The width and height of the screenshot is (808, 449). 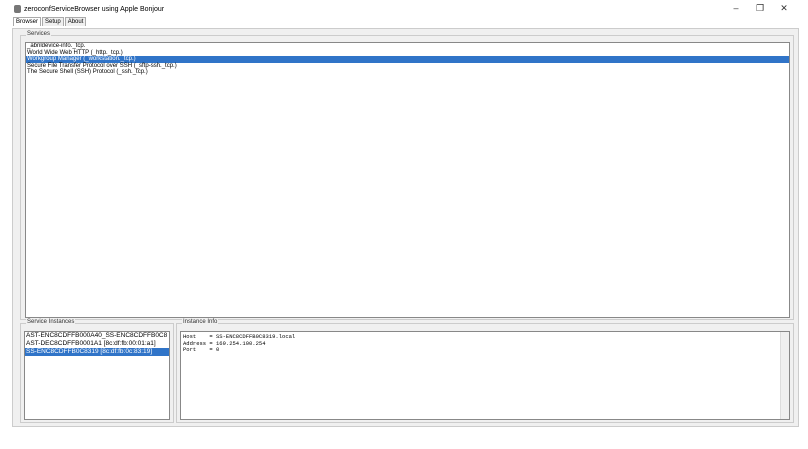 I want to click on instance-list-item: AST-ENC8CDFFB000A40_SS-ENC8CDFFB0C8, so click(x=97, y=336).